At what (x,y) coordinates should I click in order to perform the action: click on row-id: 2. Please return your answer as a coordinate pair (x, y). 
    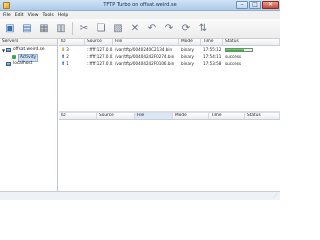
    Looking at the image, I should click on (67, 56).